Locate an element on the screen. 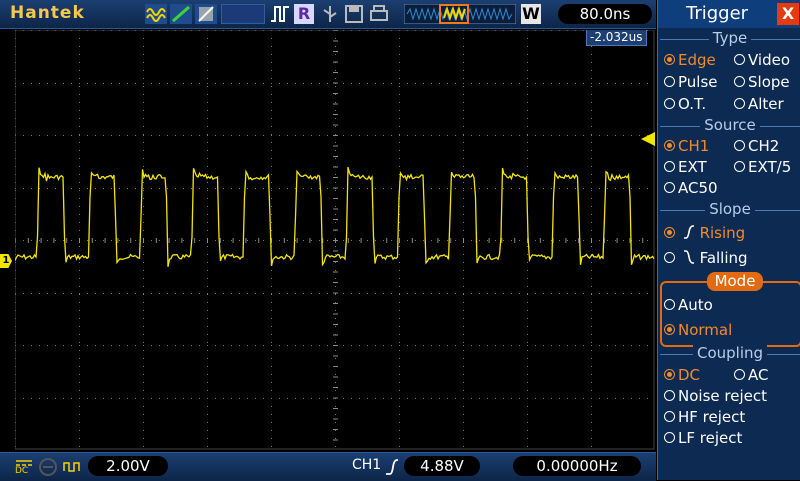 Image resolution: width=800 pixels, height=481 pixels. bottom-status-bar: DC 2.00V CH1 4.88V 0.00000Hz is located at coordinates (328, 466).